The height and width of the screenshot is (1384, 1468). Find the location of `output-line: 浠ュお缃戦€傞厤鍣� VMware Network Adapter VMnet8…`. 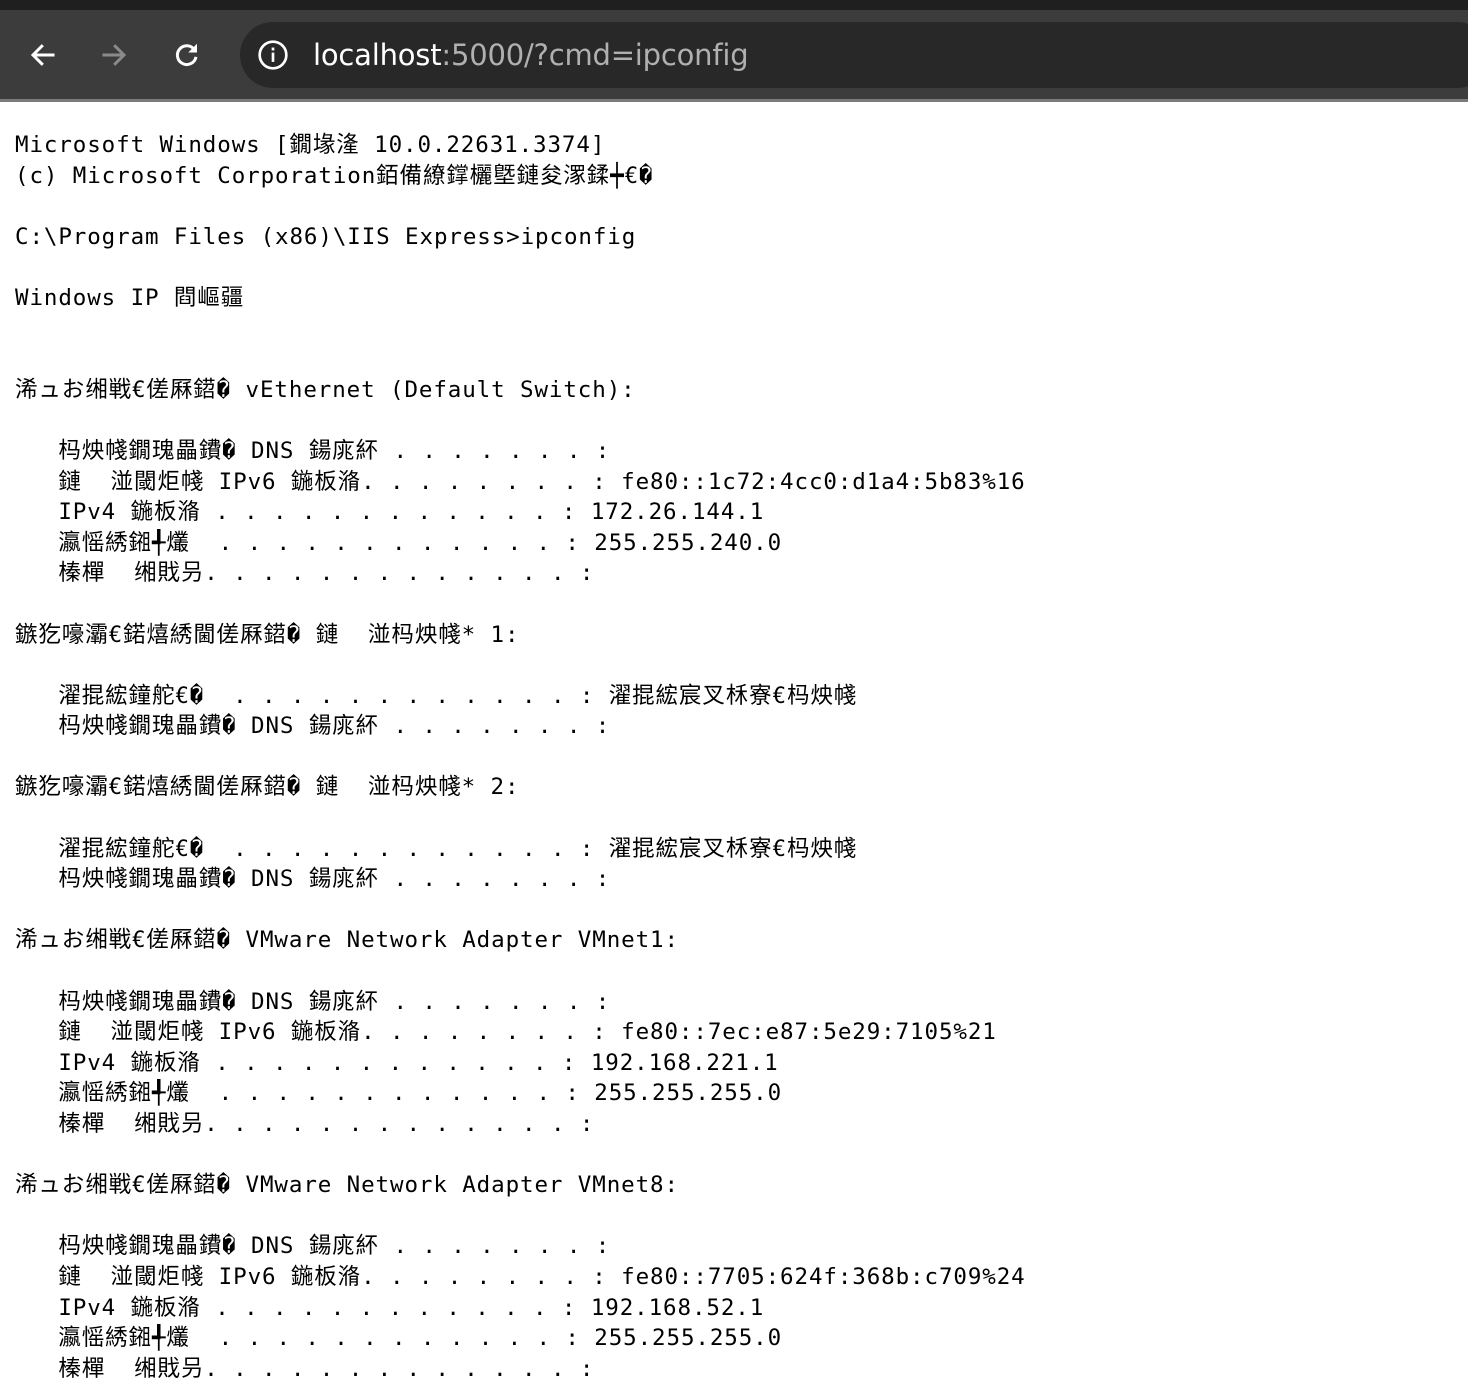

output-line: 浠ュお缃戦€傞厤鍣� VMware Network Adapter VMnet8… is located at coordinates (347, 1185).